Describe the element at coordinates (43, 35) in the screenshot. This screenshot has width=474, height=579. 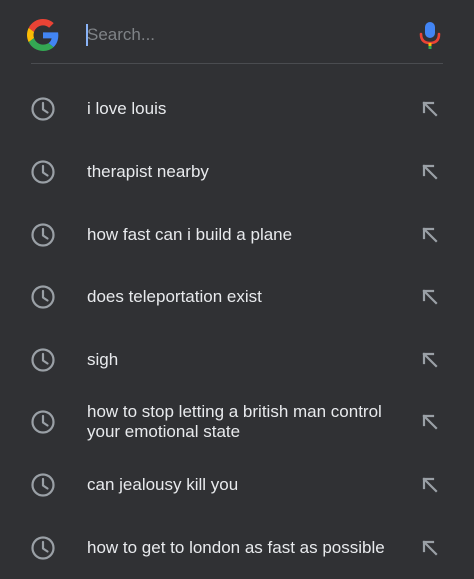
I see `google-g-logo-icon` at that location.